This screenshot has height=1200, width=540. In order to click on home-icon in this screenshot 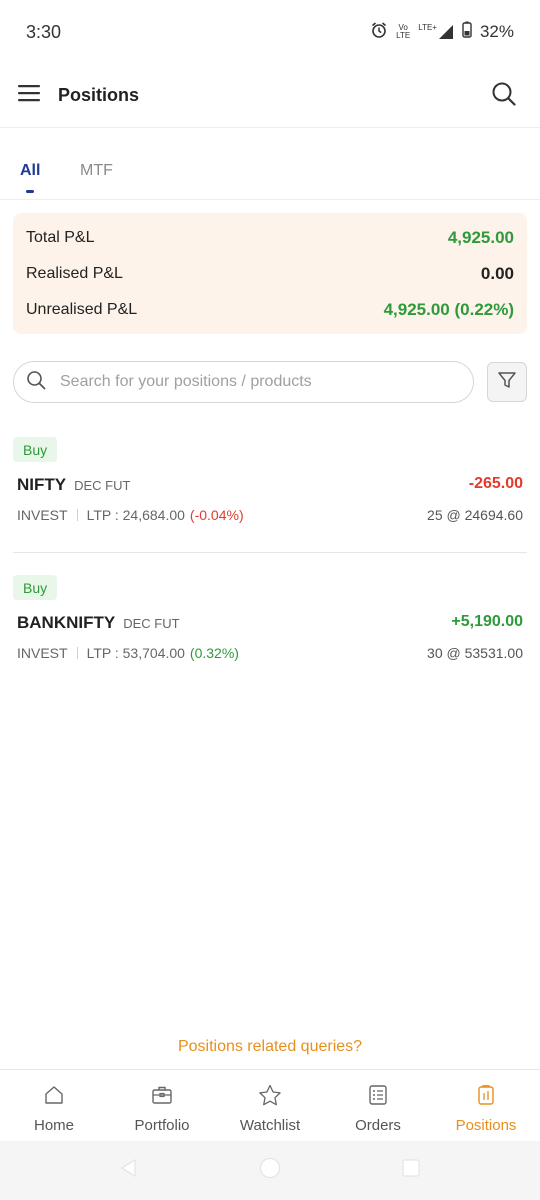, I will do `click(54, 1097)`.